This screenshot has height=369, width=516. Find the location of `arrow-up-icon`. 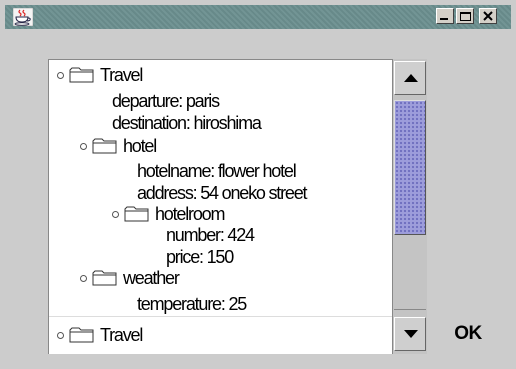

arrow-up-icon is located at coordinates (411, 78).